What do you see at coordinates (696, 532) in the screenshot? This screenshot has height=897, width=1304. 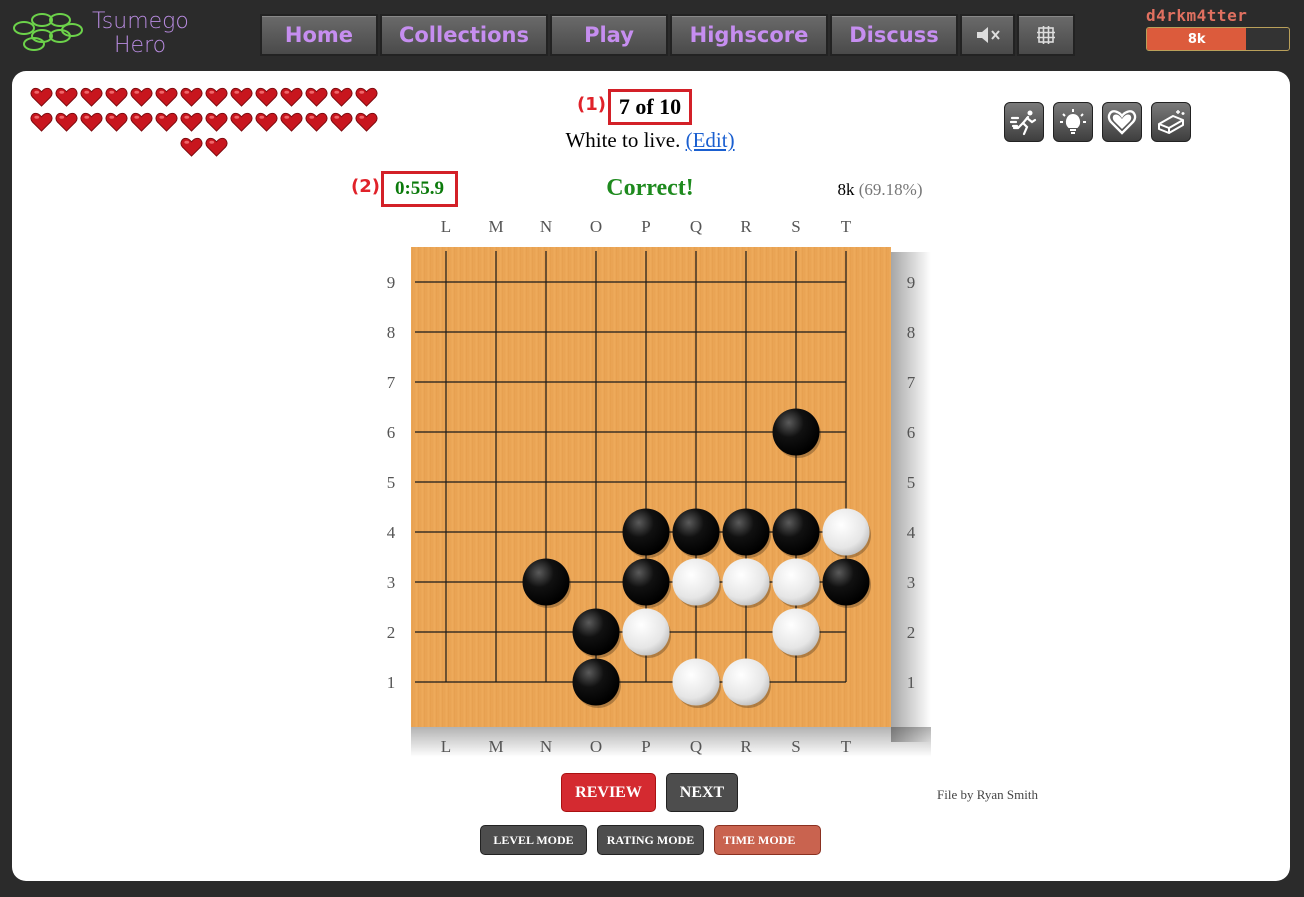 I see `black-stone-Q4` at bounding box center [696, 532].